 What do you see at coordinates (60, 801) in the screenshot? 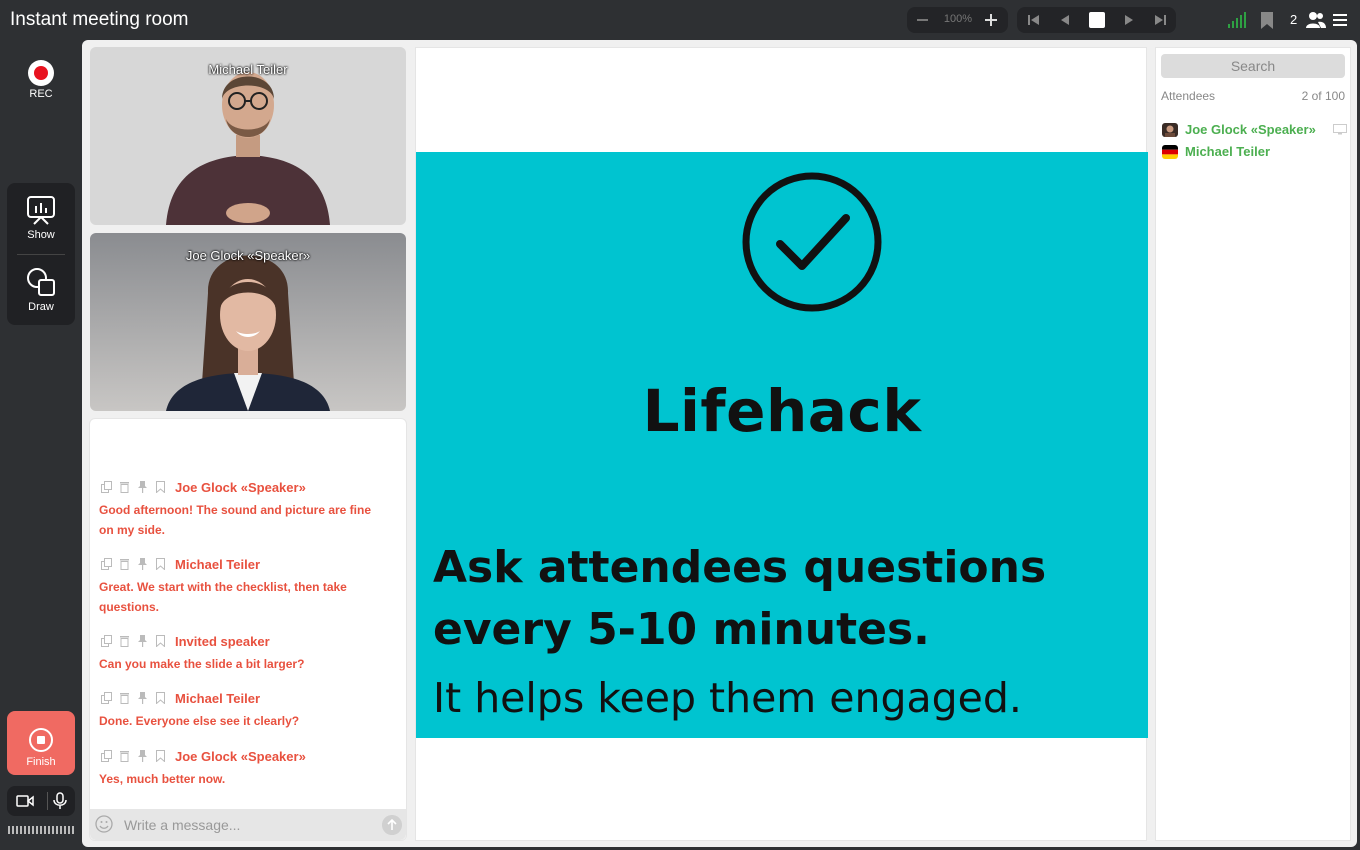
I see `microphone-icon` at bounding box center [60, 801].